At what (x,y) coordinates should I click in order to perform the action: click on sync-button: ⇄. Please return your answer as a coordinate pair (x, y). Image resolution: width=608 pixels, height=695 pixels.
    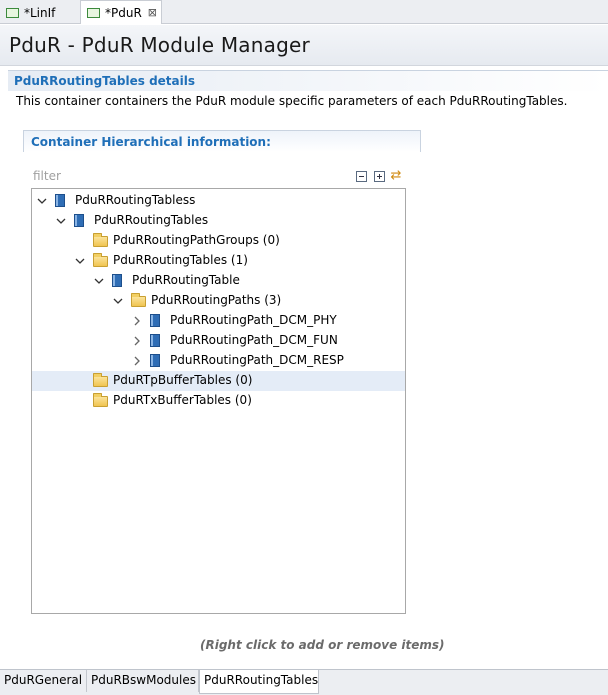
    Looking at the image, I should click on (396, 176).